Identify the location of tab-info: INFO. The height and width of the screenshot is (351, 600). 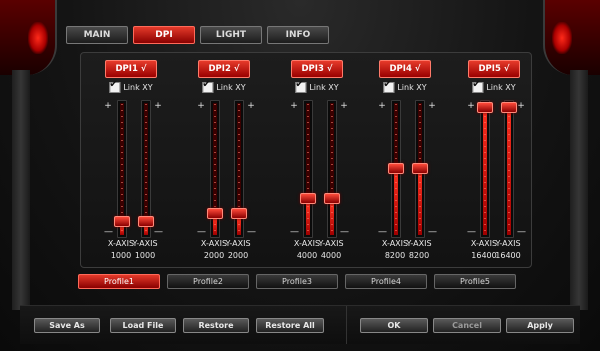
(298, 35).